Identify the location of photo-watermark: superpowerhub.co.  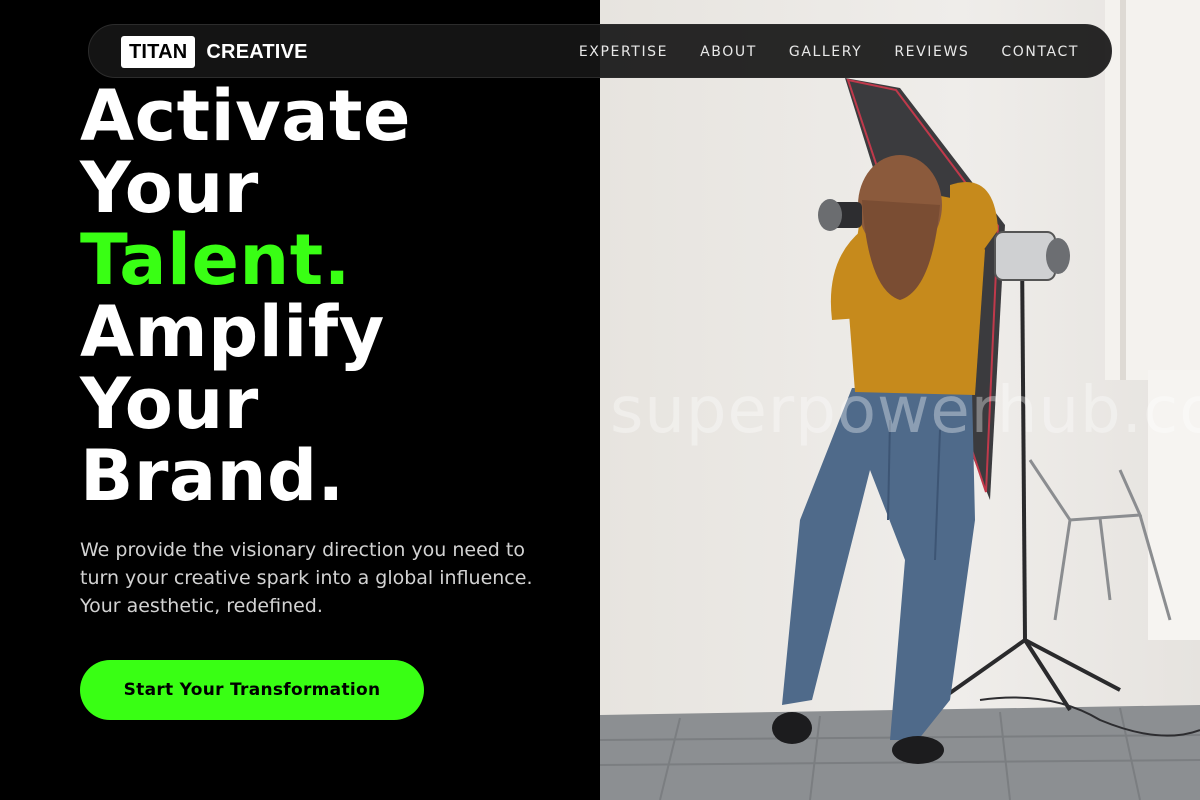
(905, 411).